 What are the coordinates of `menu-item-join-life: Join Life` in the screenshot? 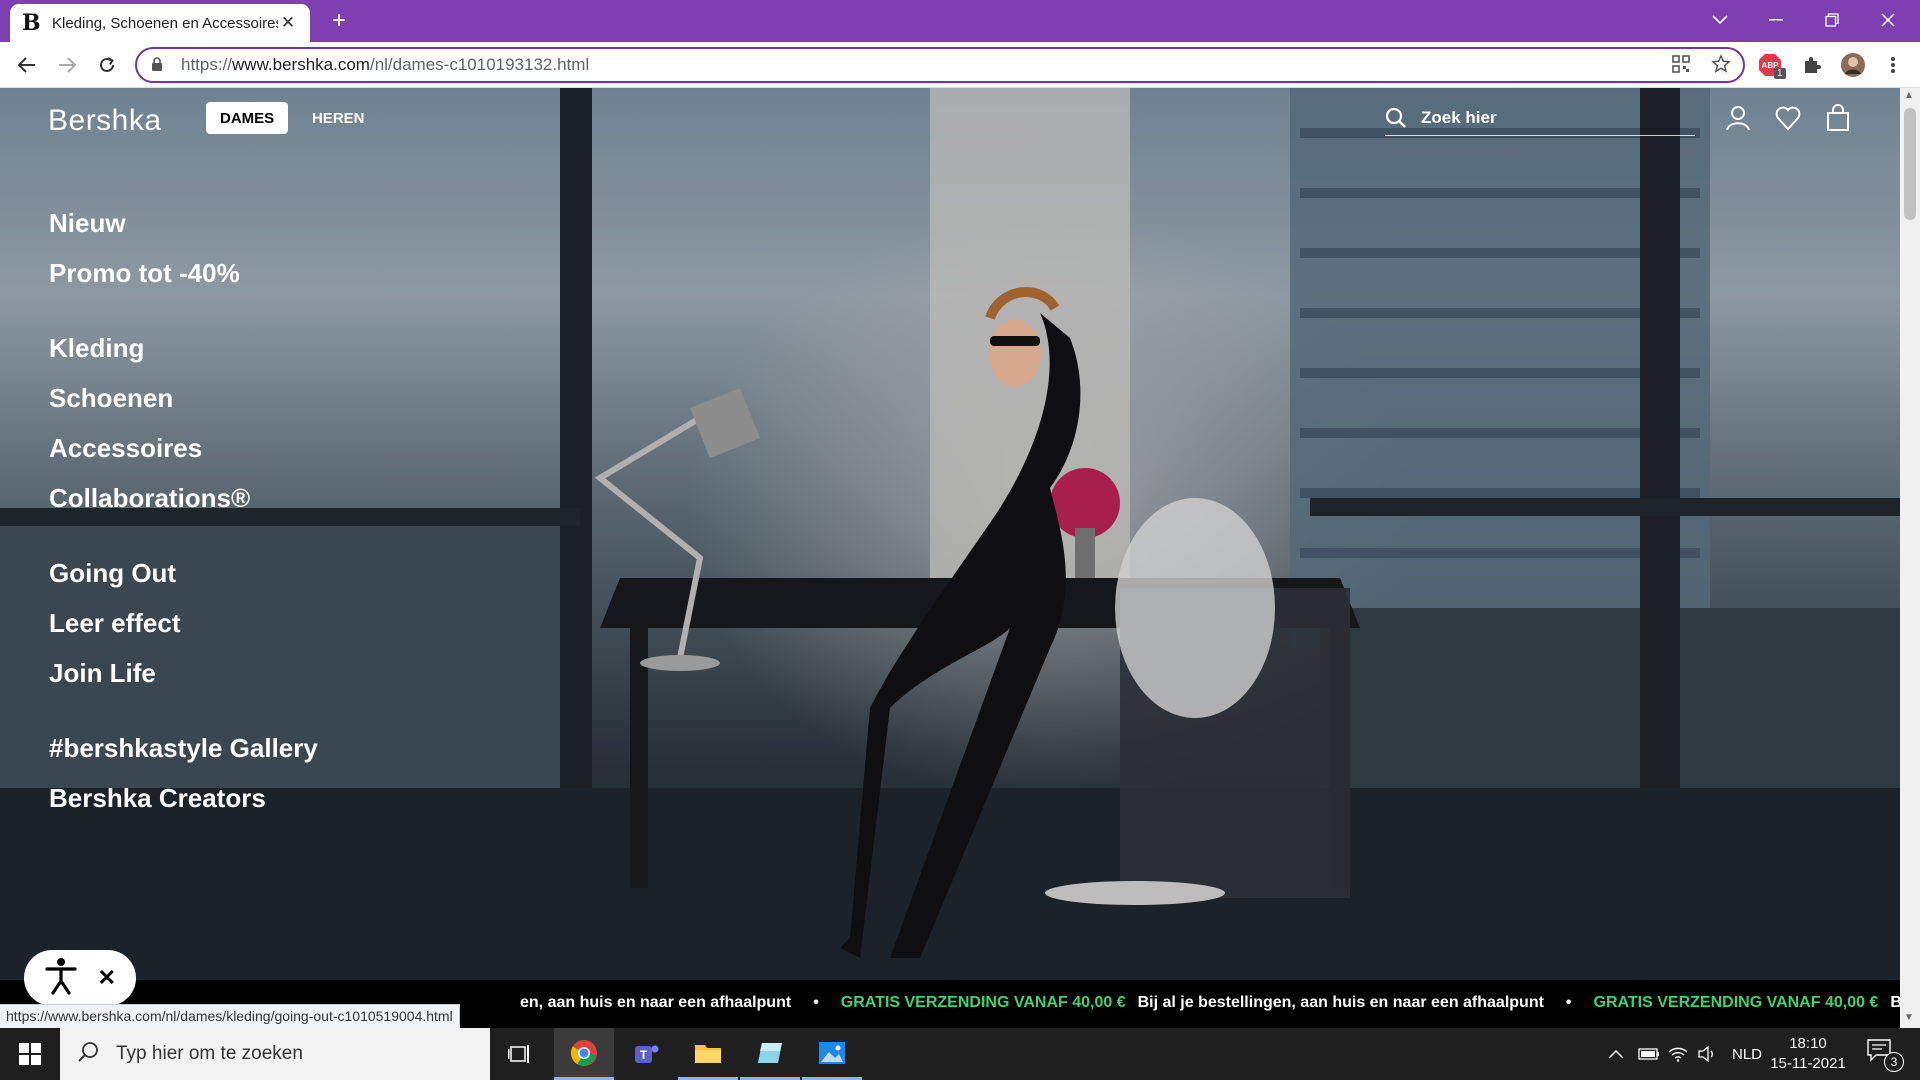 It's located at (183, 673).